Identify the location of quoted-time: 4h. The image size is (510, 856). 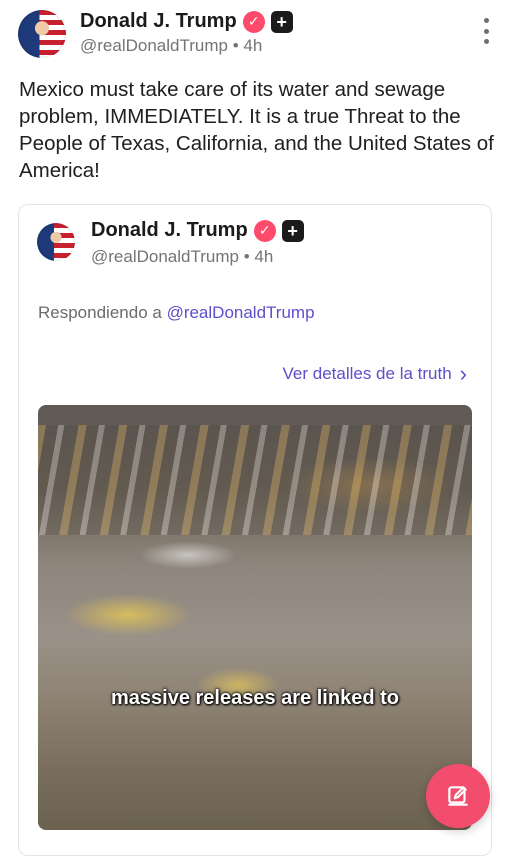
(264, 256).